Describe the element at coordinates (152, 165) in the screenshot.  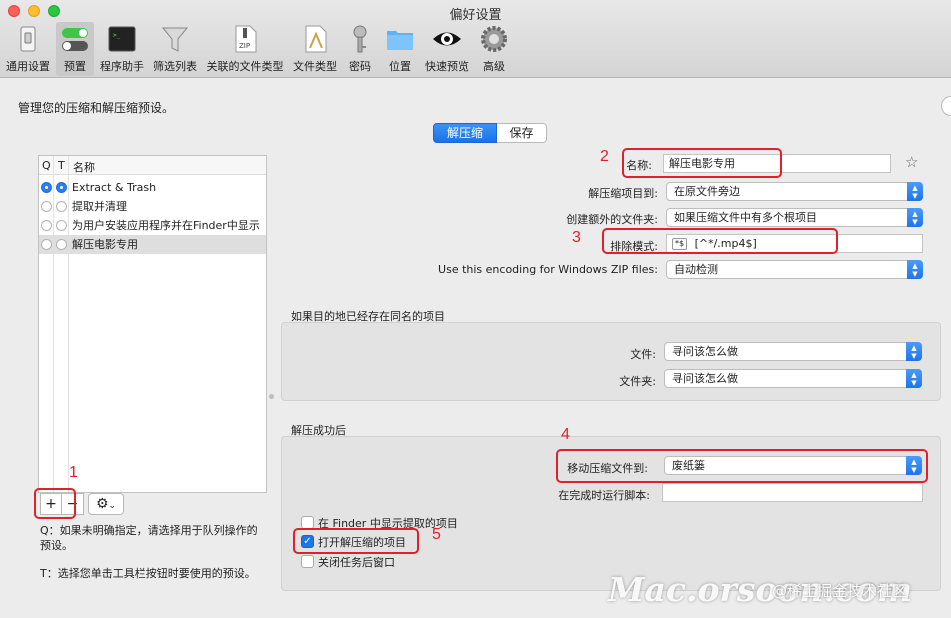
I see `list-header: Q T 名称` at that location.